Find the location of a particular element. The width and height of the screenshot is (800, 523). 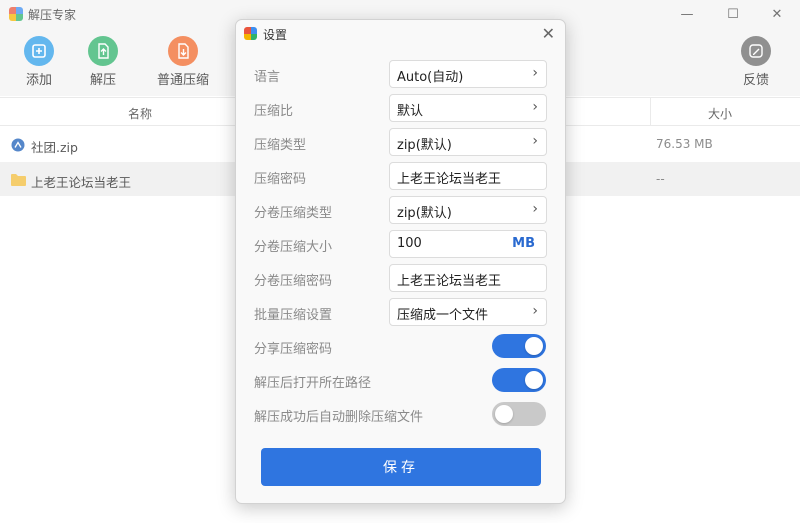

share-password-toggle is located at coordinates (519, 346).